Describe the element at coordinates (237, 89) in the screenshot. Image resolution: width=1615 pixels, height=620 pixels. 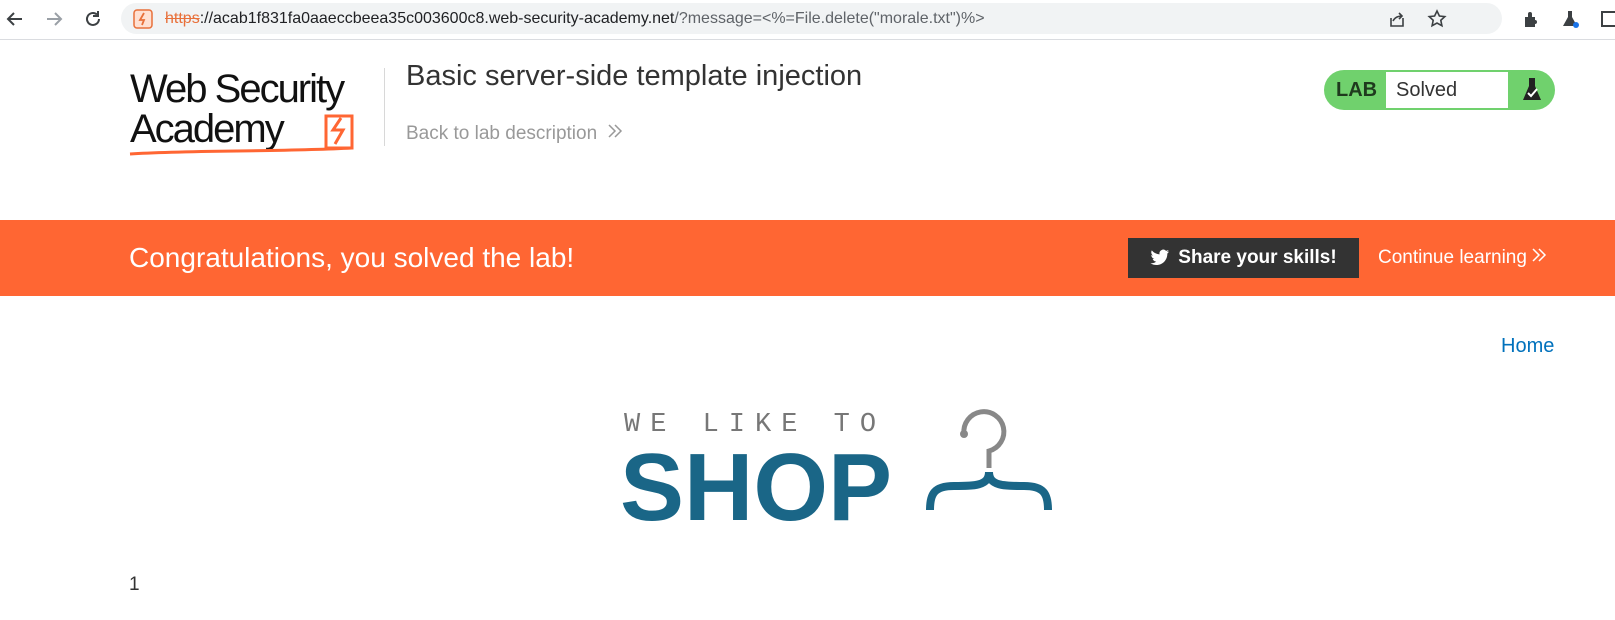
I see `logo-line1: Web Security` at that location.